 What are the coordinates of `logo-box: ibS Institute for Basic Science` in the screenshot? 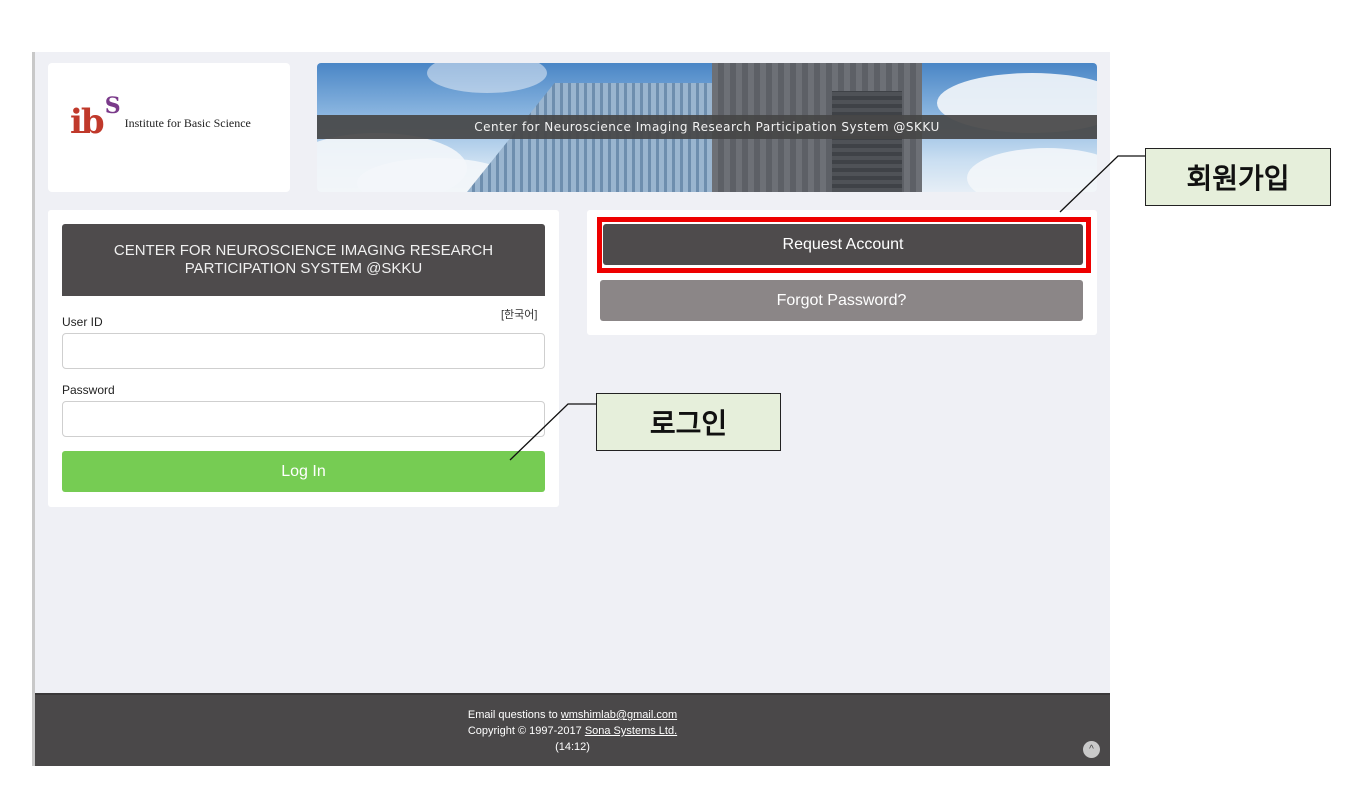 It's located at (169, 127).